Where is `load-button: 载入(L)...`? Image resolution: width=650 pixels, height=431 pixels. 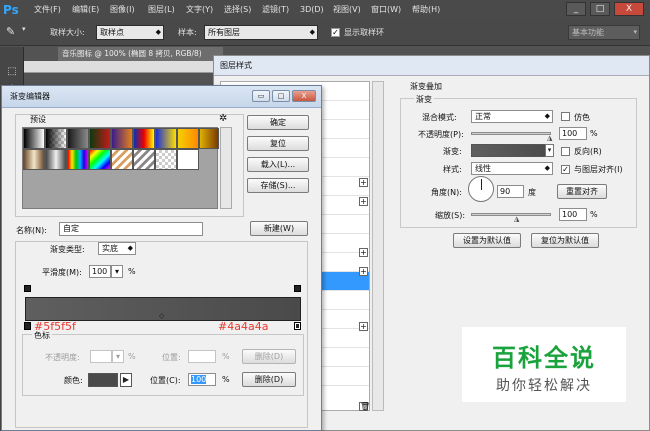
load-button: 载入(L)... is located at coordinates (278, 164).